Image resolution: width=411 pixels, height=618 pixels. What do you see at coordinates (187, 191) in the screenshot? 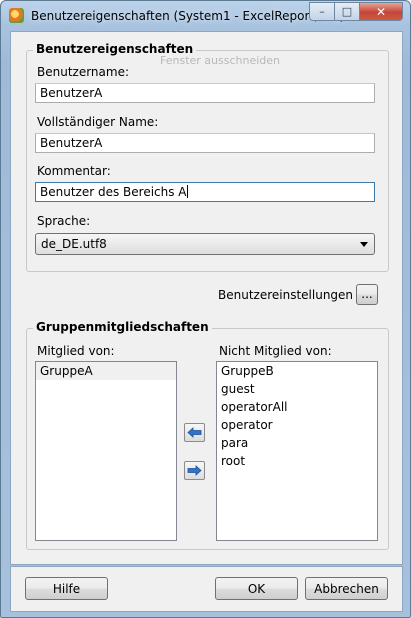
I see `text-cursor` at bounding box center [187, 191].